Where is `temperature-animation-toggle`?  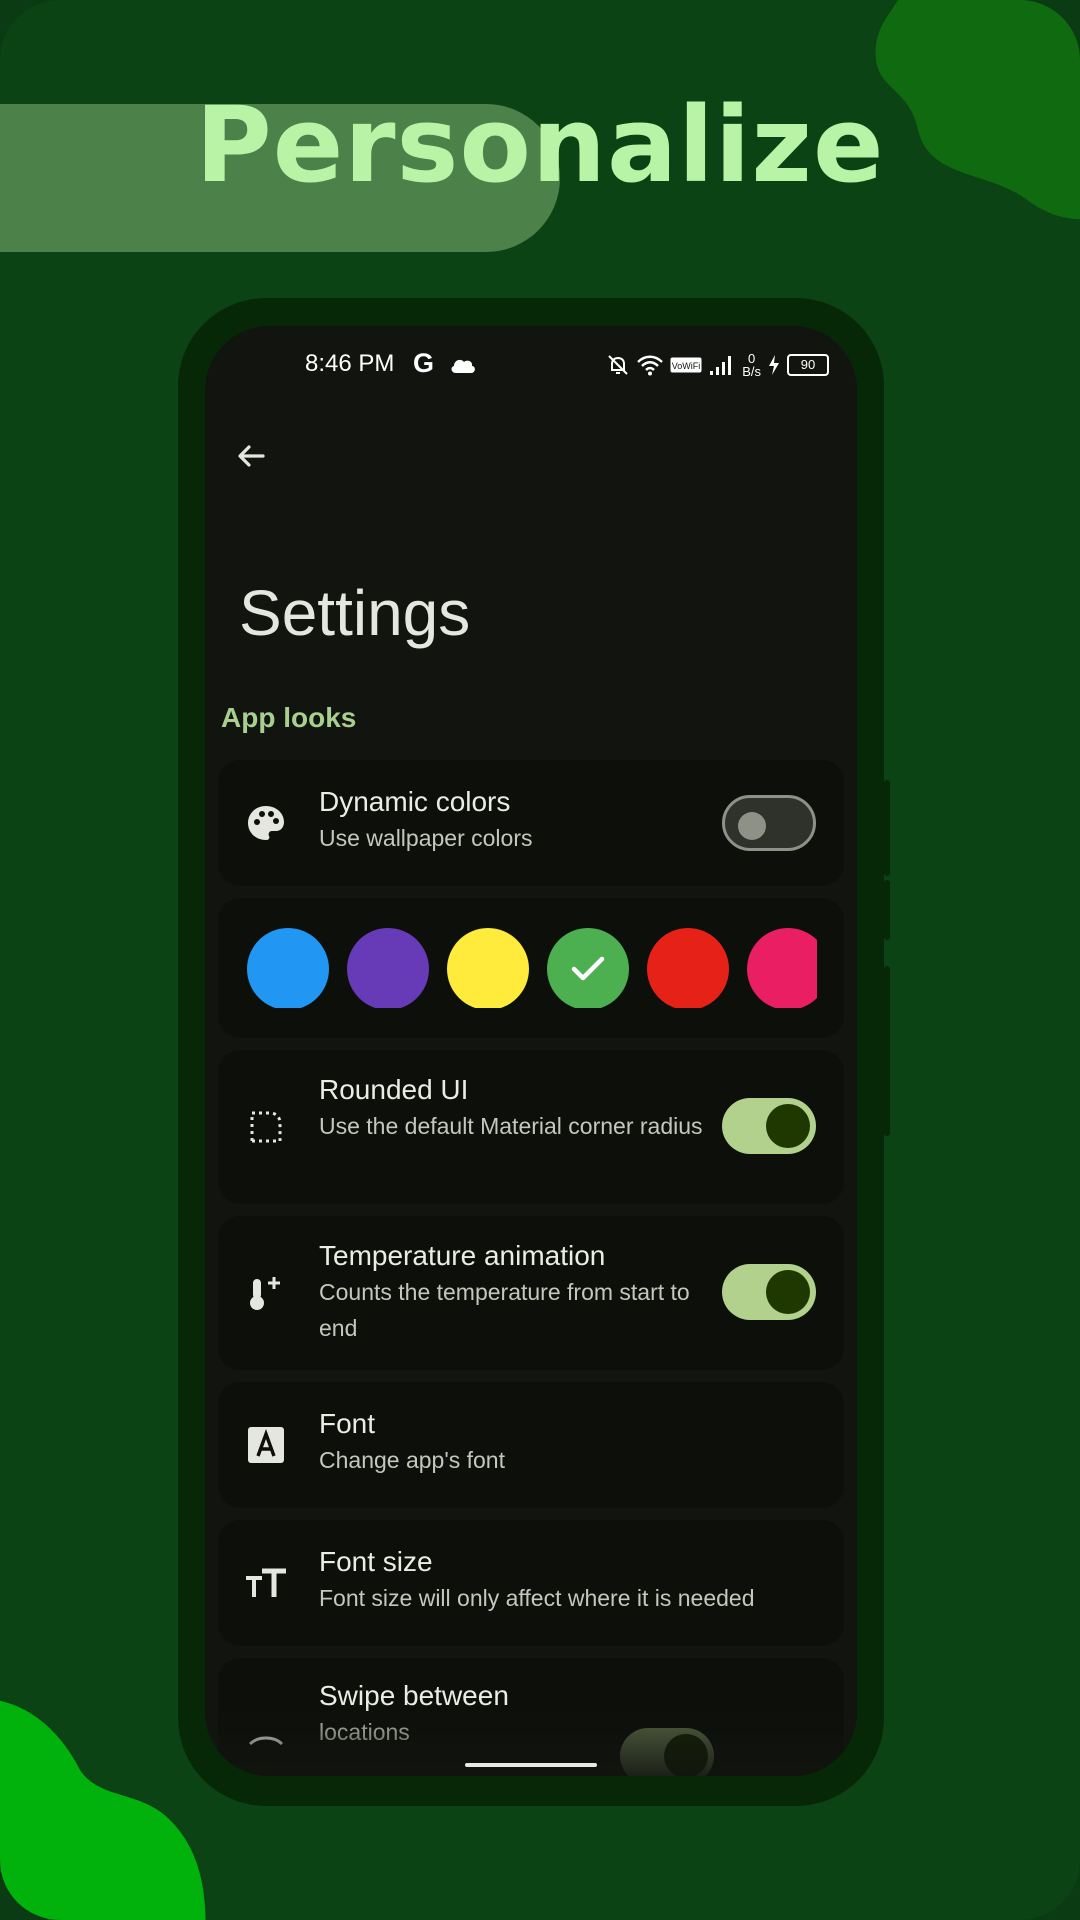 temperature-animation-toggle is located at coordinates (769, 1292).